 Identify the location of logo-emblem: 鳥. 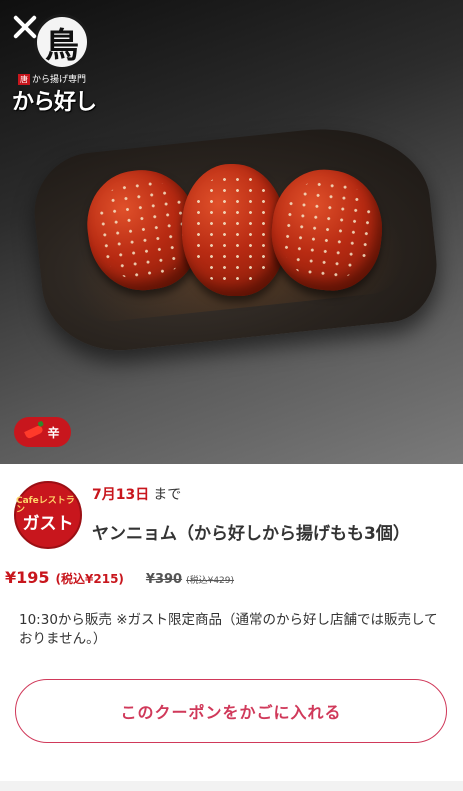
(62, 42).